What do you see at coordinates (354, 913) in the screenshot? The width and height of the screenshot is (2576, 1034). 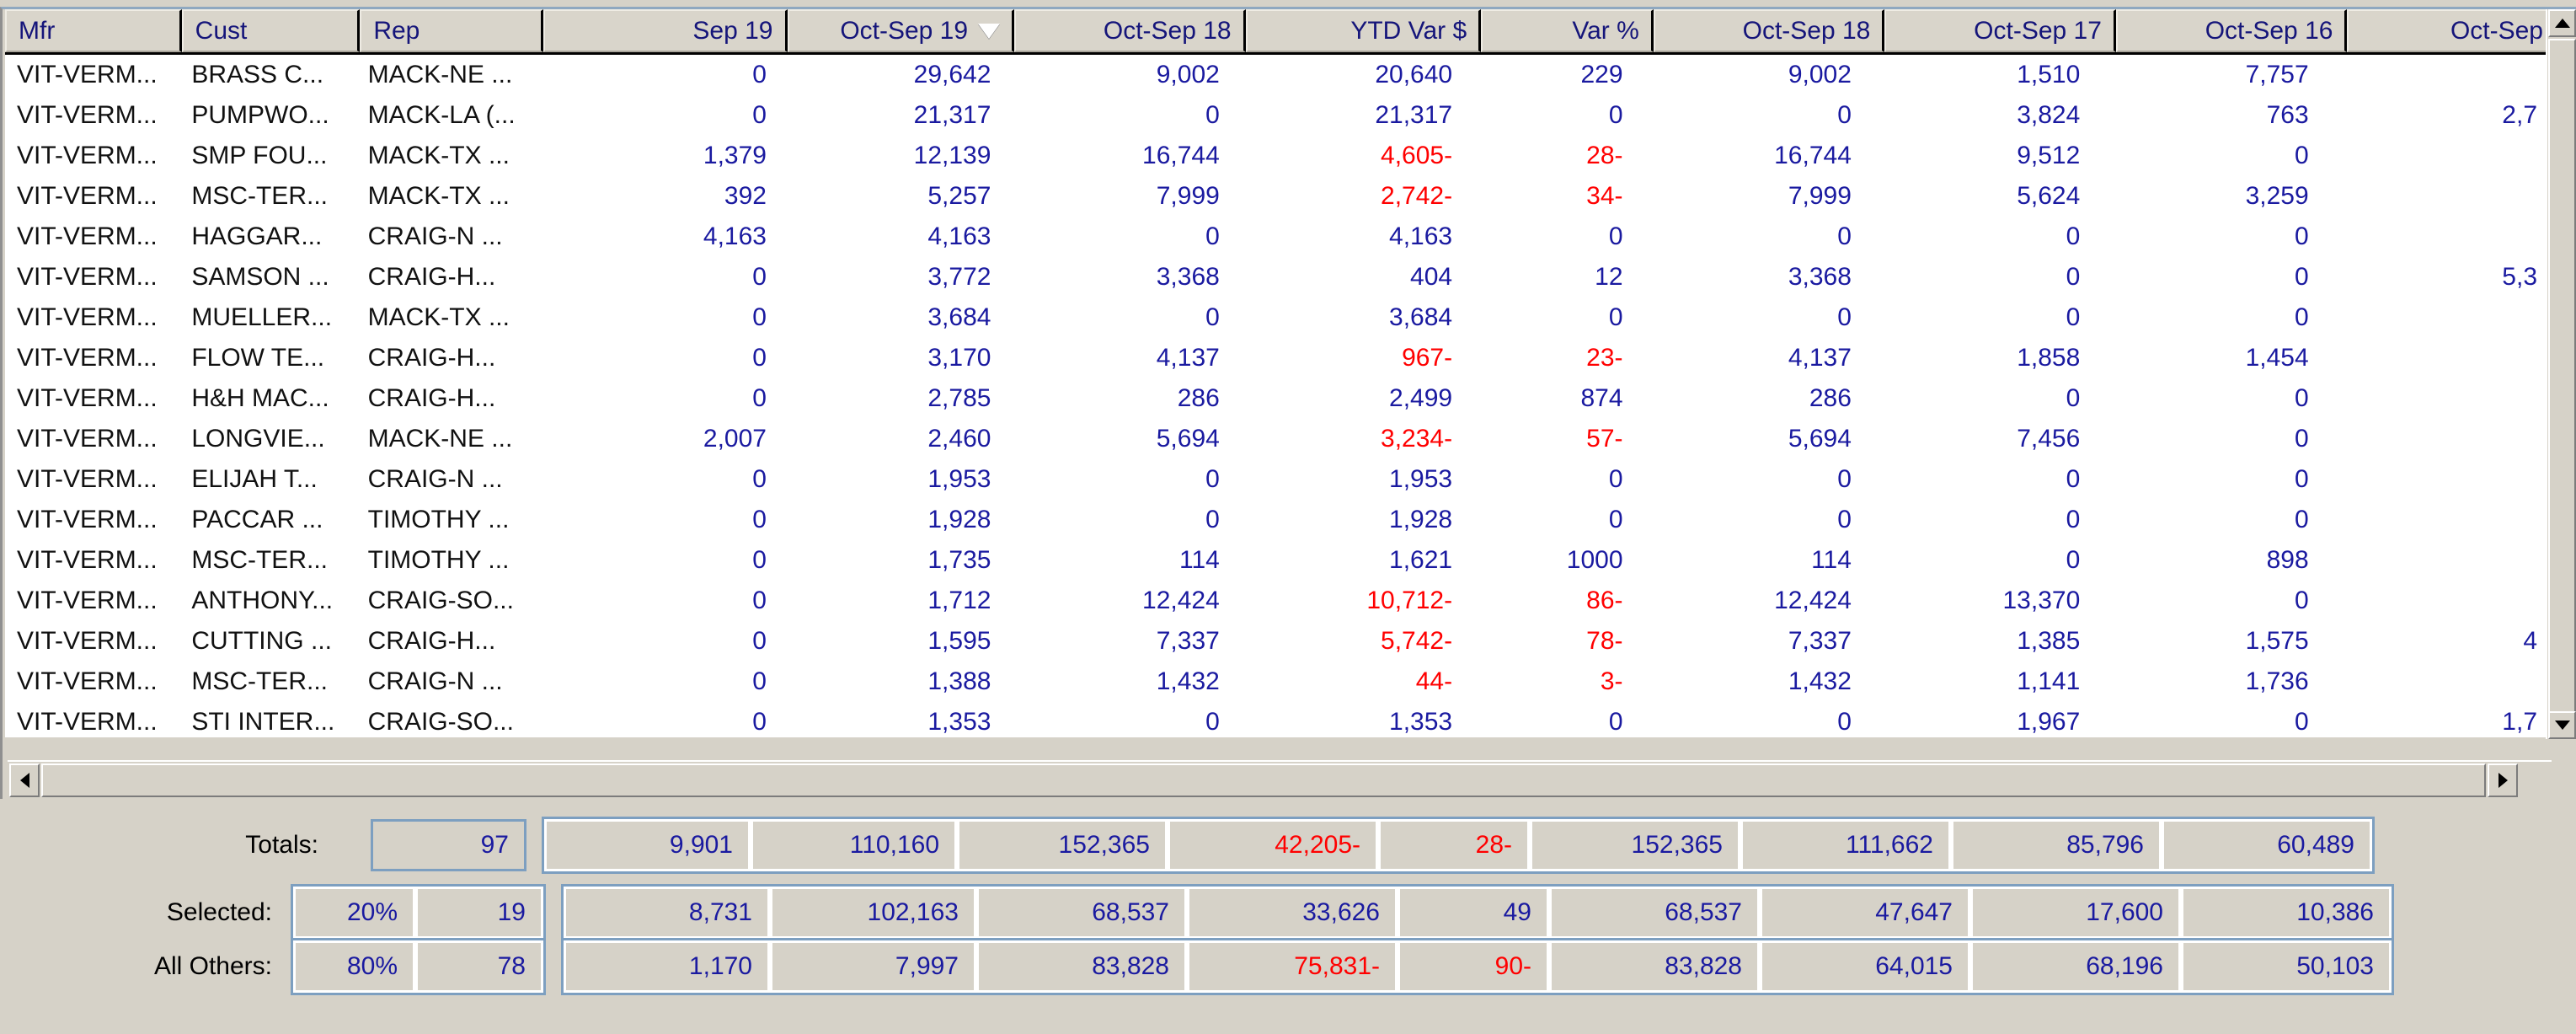 I see `selected-percent: 20%` at bounding box center [354, 913].